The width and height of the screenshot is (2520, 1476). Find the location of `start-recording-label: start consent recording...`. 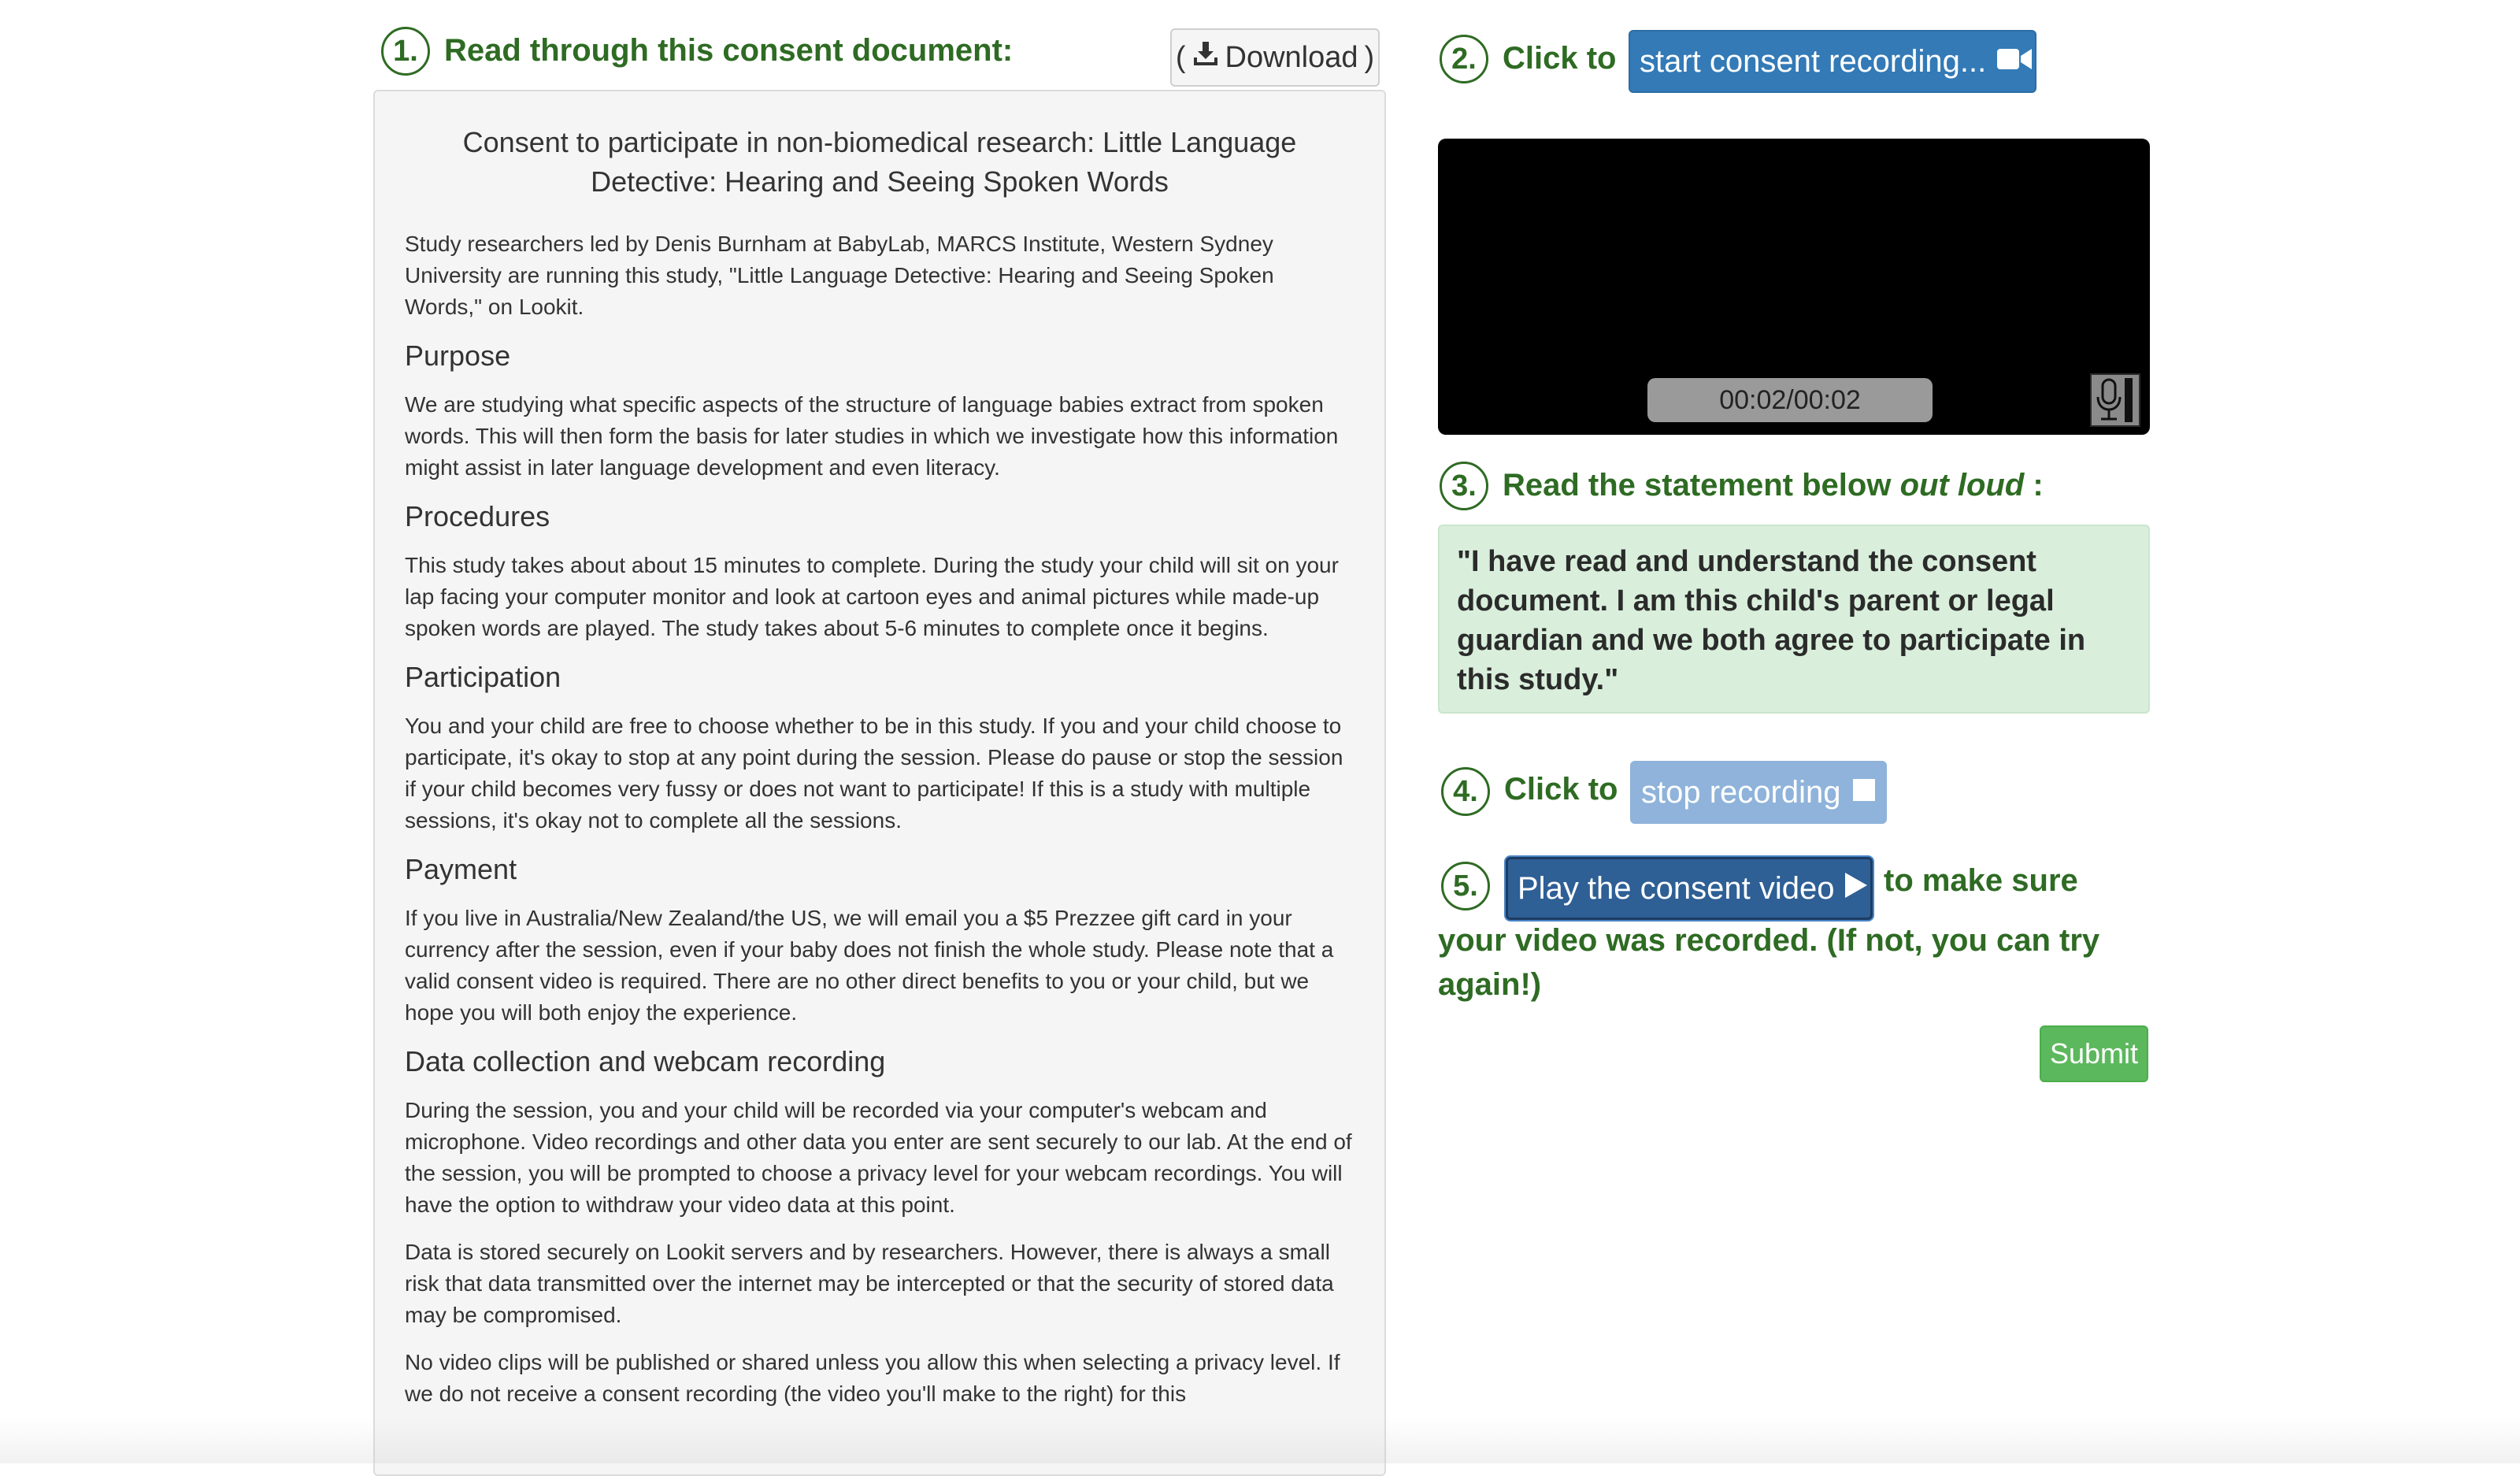

start-recording-label: start consent recording... is located at coordinates (1813, 61).